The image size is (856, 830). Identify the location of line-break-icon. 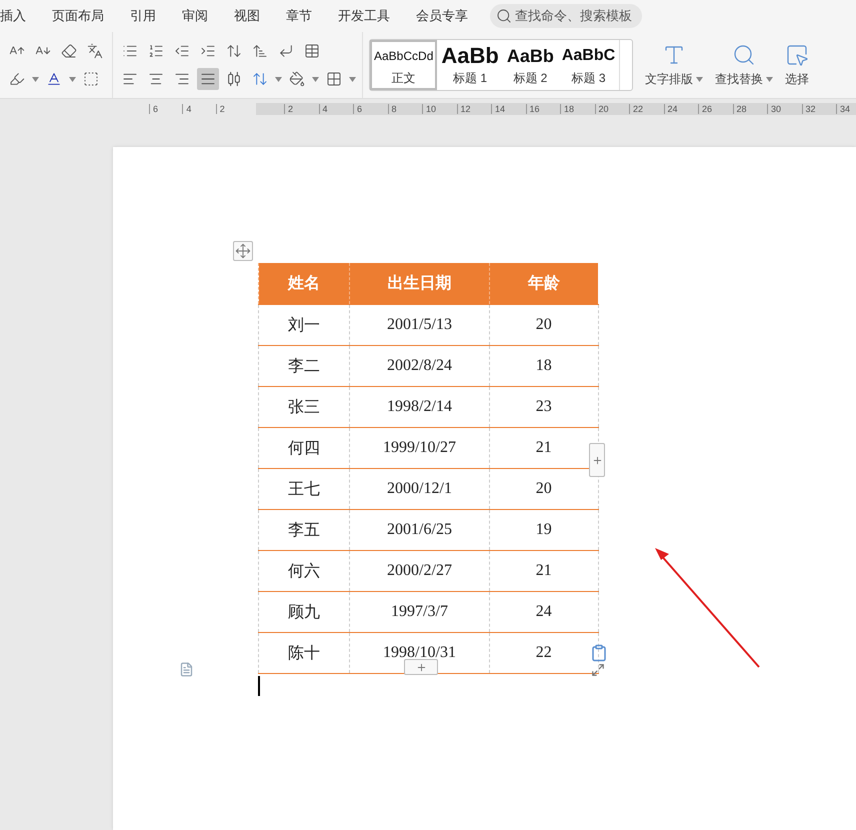
(286, 51).